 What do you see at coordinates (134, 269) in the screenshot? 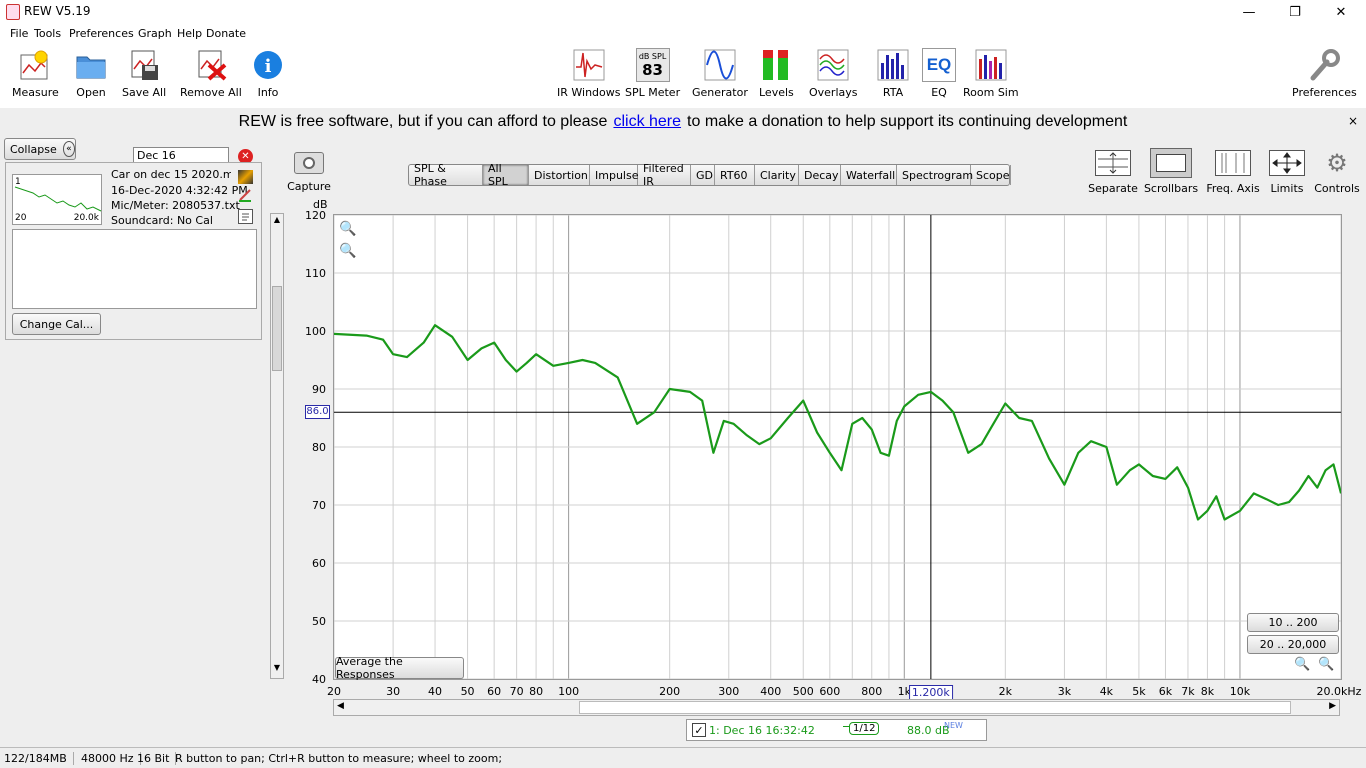
I see `measurement-notes` at bounding box center [134, 269].